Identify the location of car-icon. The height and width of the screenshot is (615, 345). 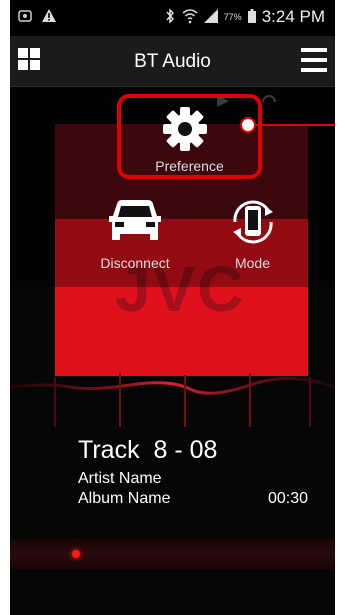
(135, 224).